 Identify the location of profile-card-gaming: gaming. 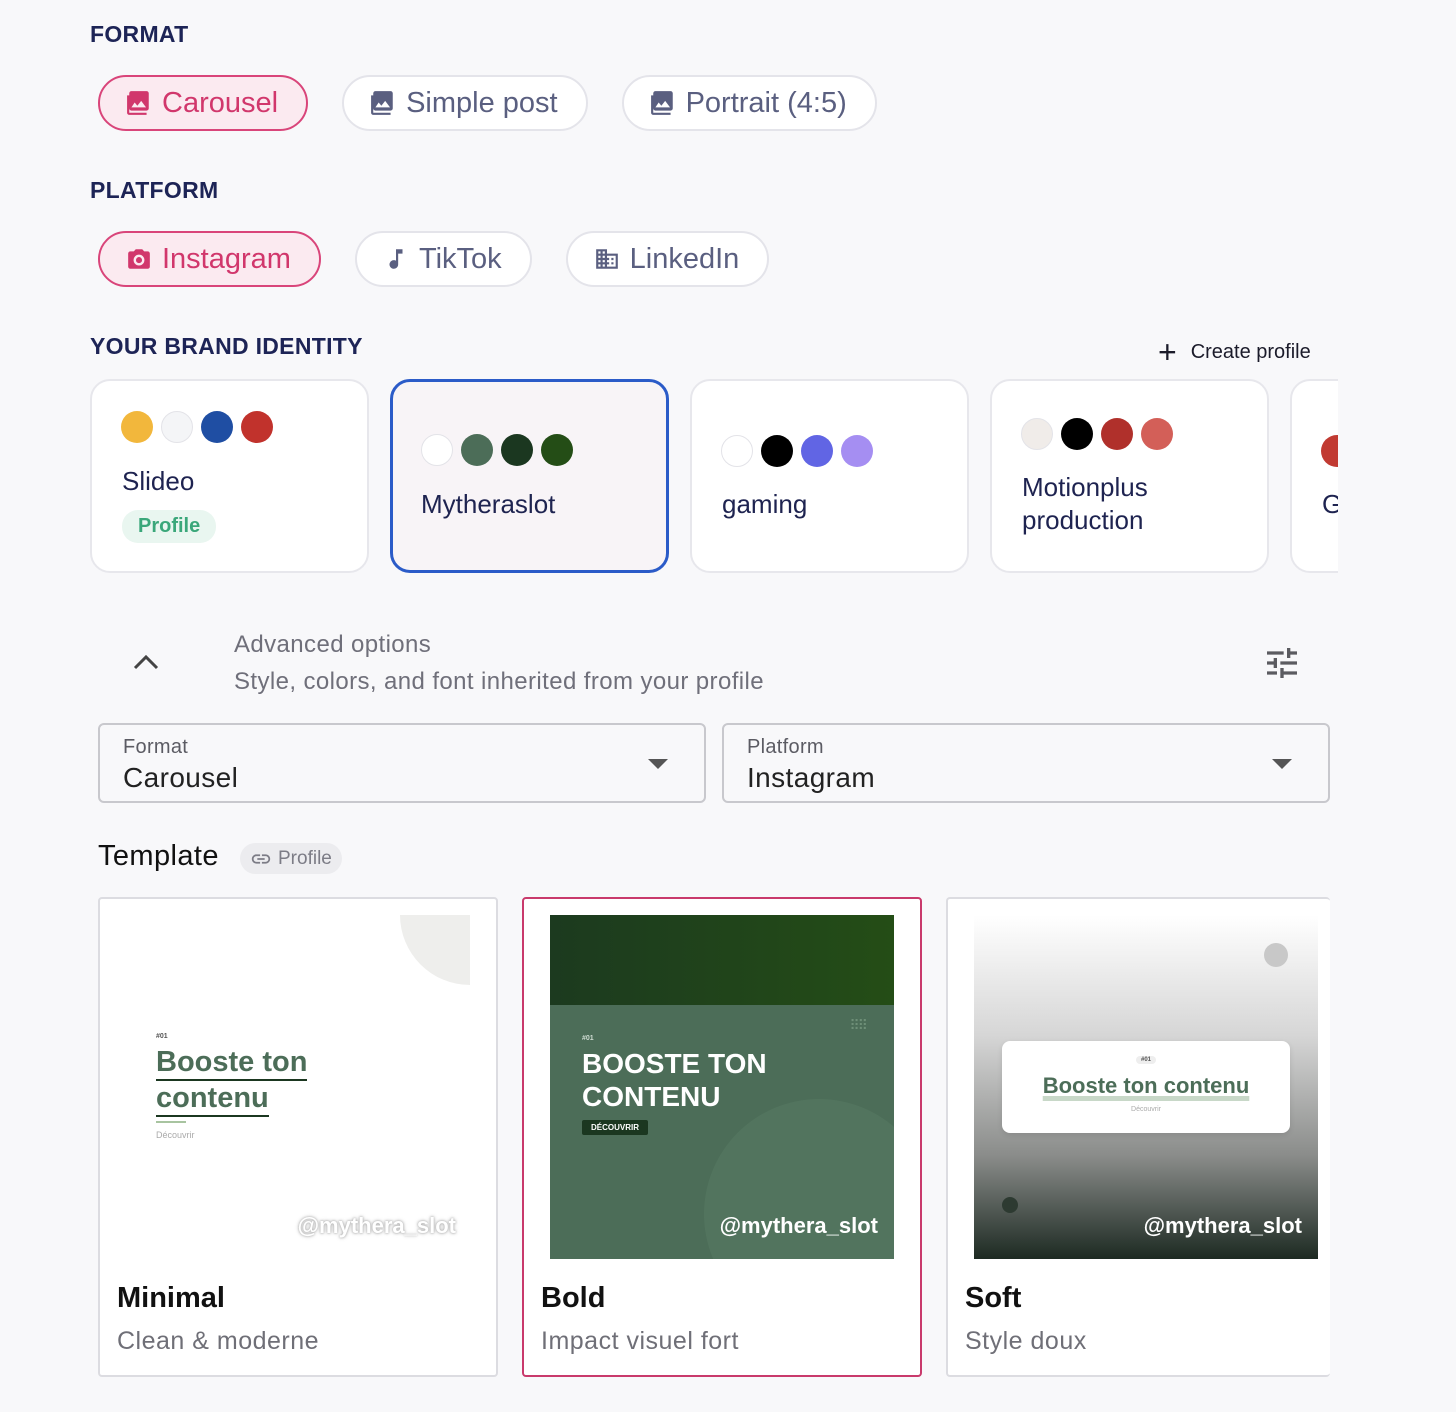
(829, 476).